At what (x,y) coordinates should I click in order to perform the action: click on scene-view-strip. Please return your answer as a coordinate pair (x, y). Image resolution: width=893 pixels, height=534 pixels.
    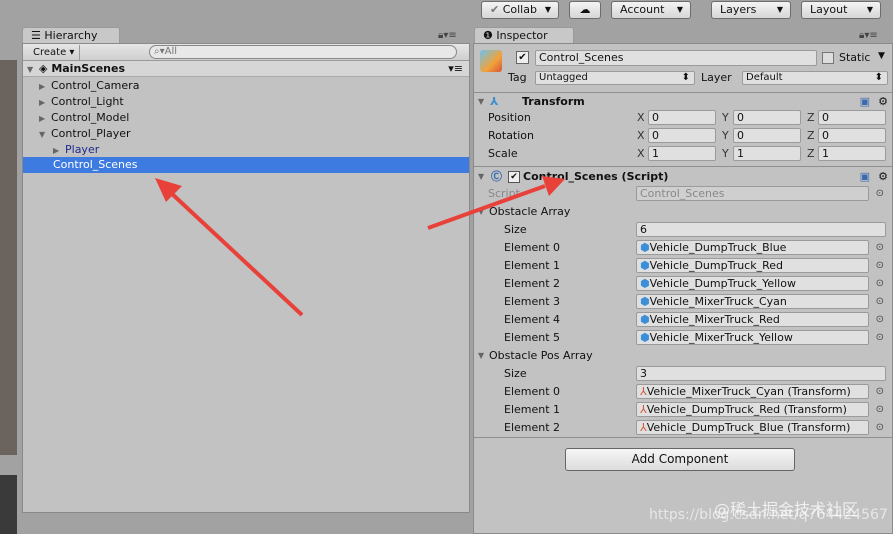
    Looking at the image, I should click on (8, 257).